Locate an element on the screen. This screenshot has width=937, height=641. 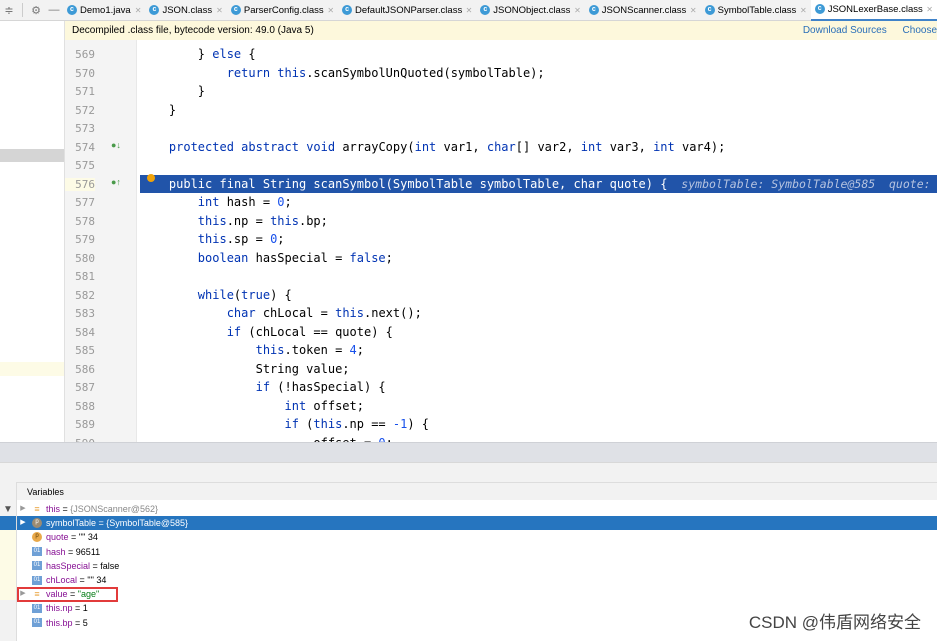
filter-icon: ▼ is located at coordinates (8, 509).